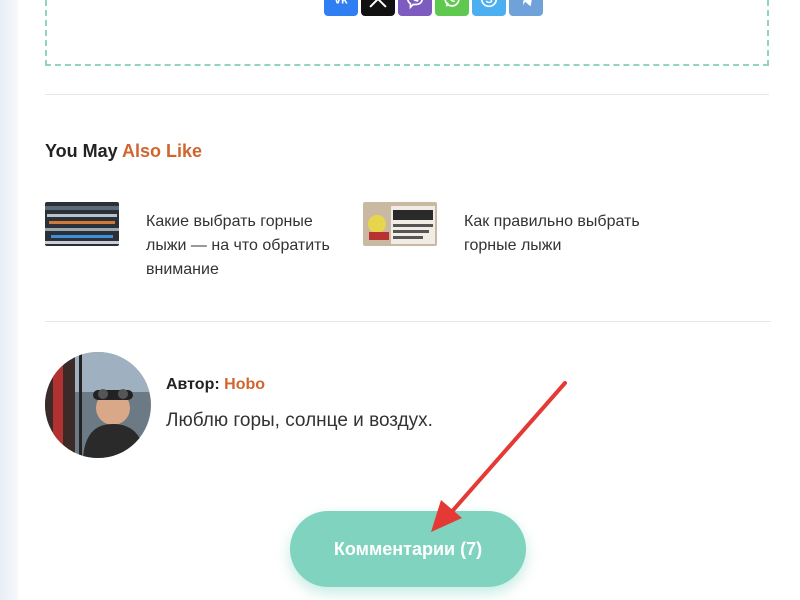  I want to click on author-name-link: Hobo, so click(244, 384).